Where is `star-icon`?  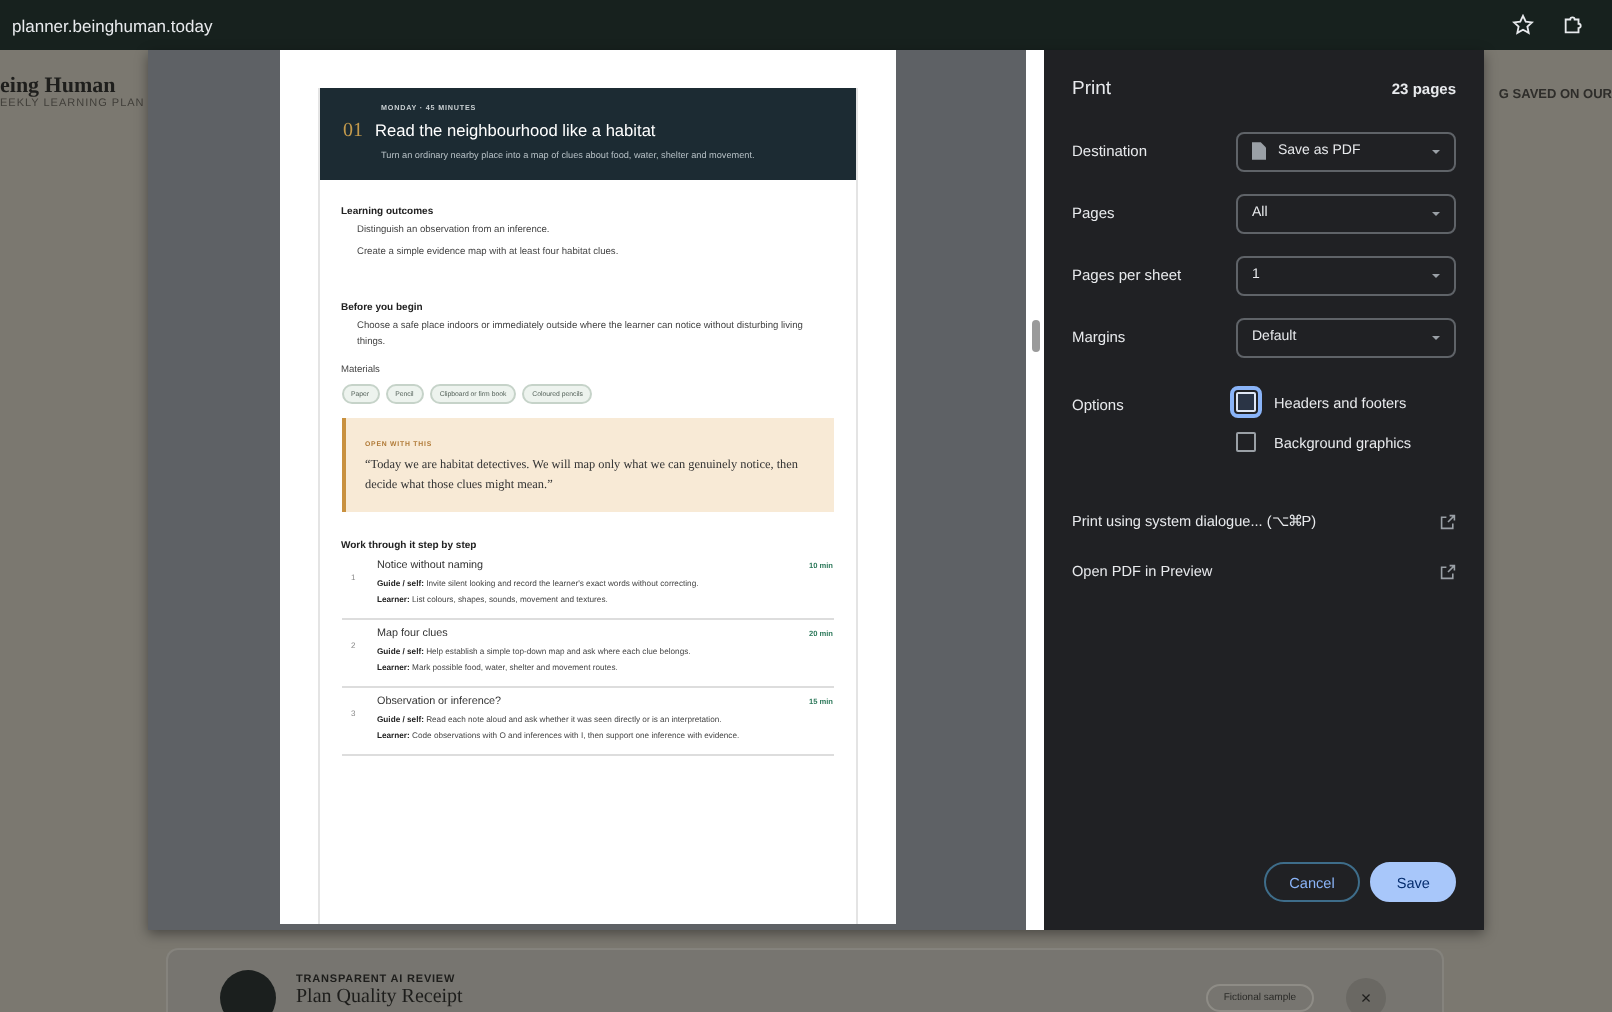 star-icon is located at coordinates (1523, 25).